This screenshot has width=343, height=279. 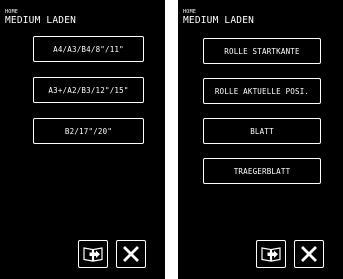 What do you see at coordinates (262, 171) in the screenshot?
I see `carrier-sheet-button: TRAEGERBLATT` at bounding box center [262, 171].